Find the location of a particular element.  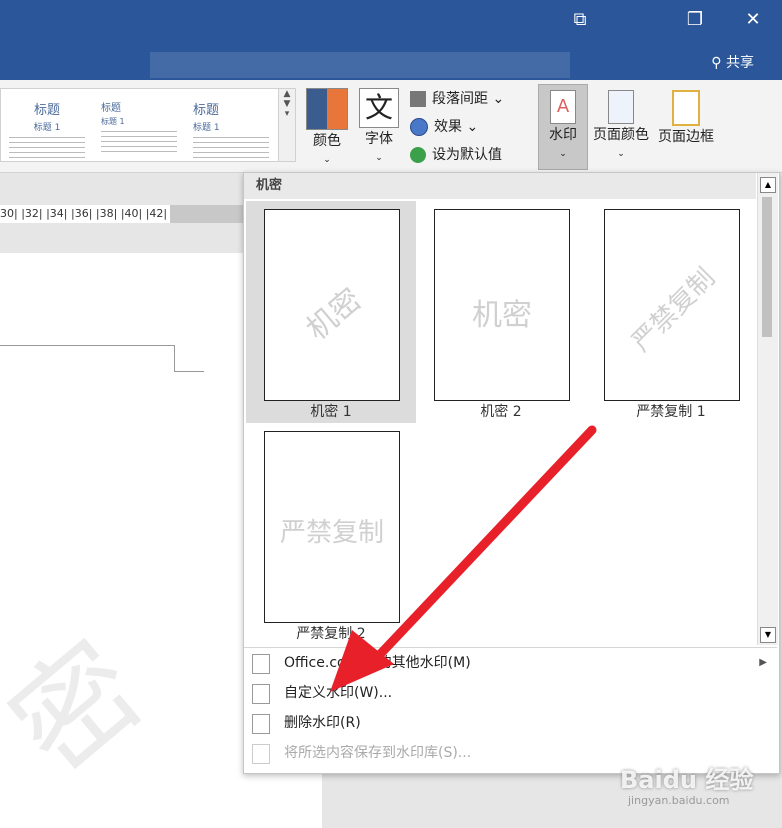

annotation-arrow is located at coordinates (463, 558).